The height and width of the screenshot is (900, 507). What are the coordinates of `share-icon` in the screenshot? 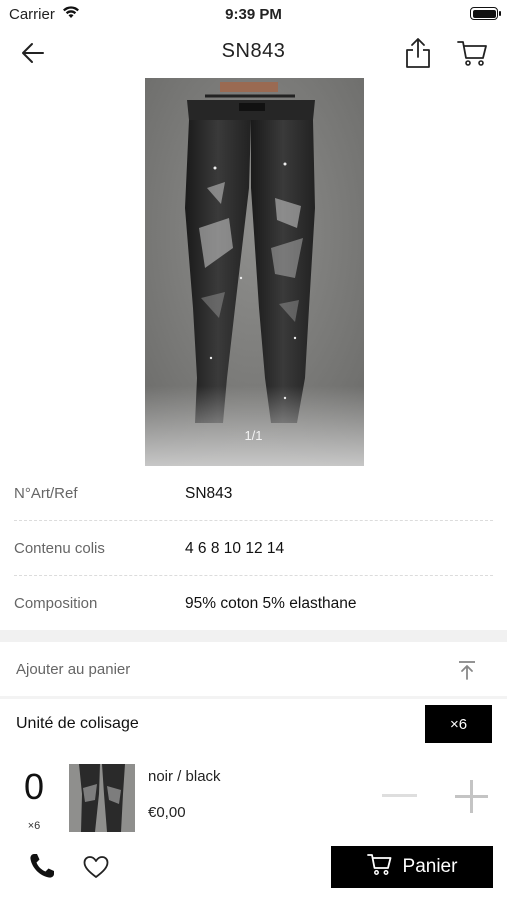 It's located at (418, 53).